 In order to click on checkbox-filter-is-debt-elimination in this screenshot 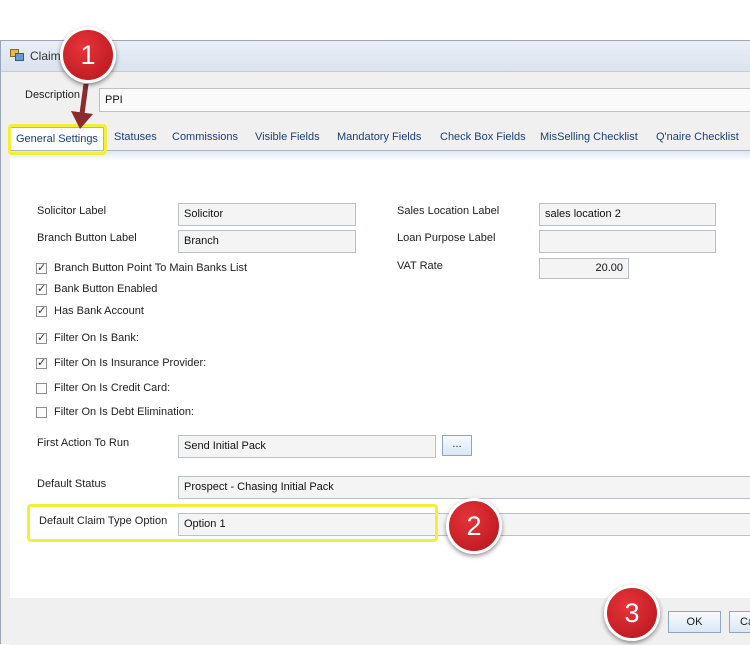, I will do `click(41, 412)`.